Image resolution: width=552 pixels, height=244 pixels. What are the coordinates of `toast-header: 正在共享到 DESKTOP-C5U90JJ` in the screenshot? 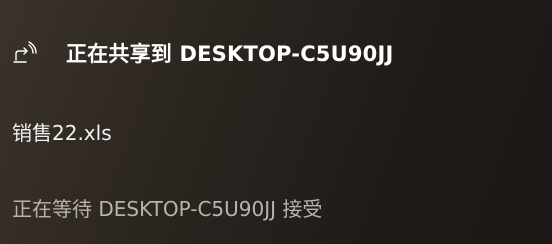 It's located at (203, 53).